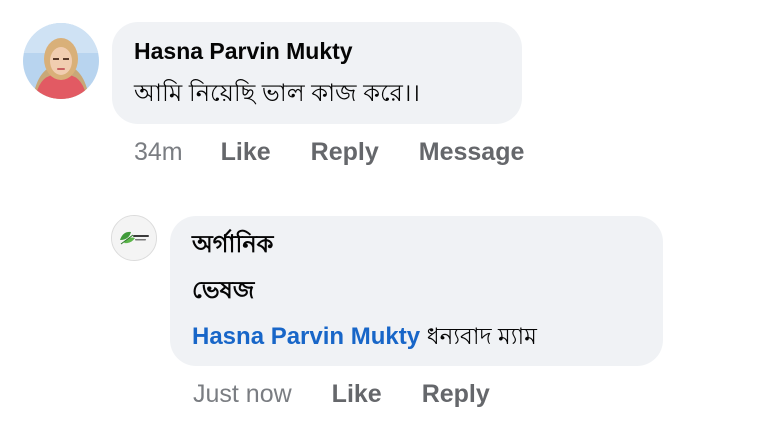  Describe the element at coordinates (456, 394) in the screenshot. I see `reply-reply-button: Reply` at that location.